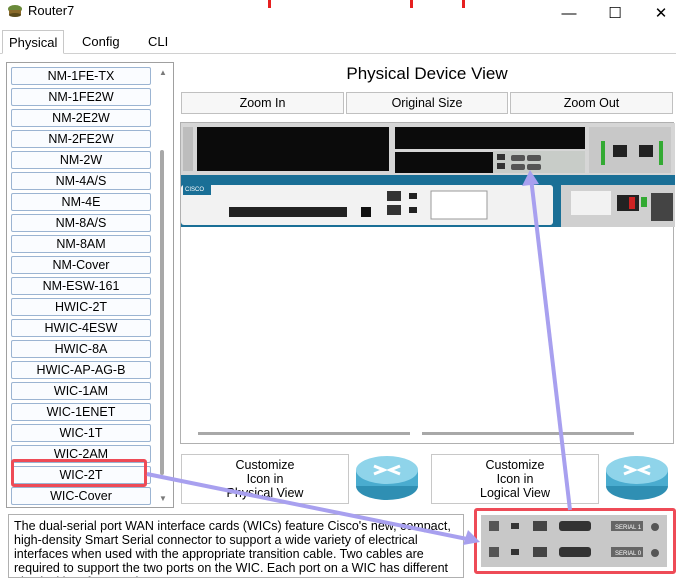 The height and width of the screenshot is (578, 676). Describe the element at coordinates (81, 349) in the screenshot. I see `list-item: HWIC-8A` at that location.